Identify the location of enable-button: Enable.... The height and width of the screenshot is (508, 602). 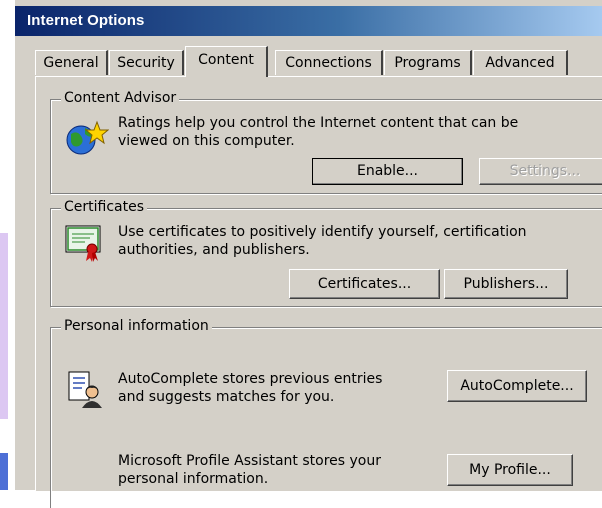
(387, 171).